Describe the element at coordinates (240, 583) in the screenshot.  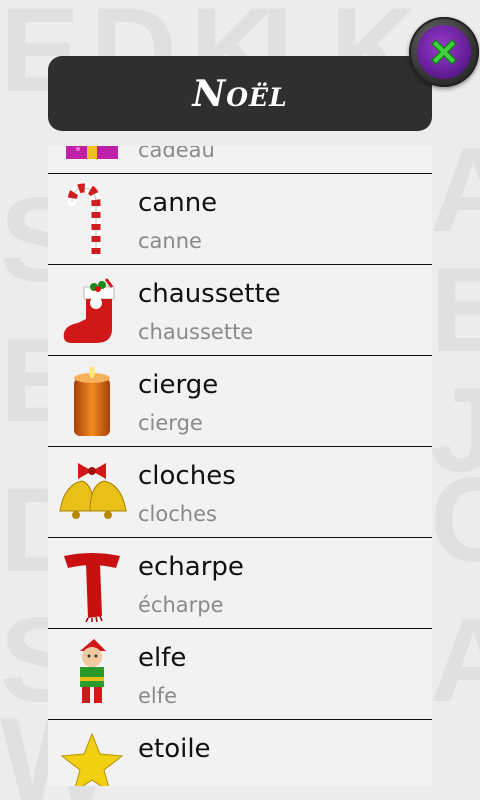
I see `list-item: echarpe écharpe` at that location.